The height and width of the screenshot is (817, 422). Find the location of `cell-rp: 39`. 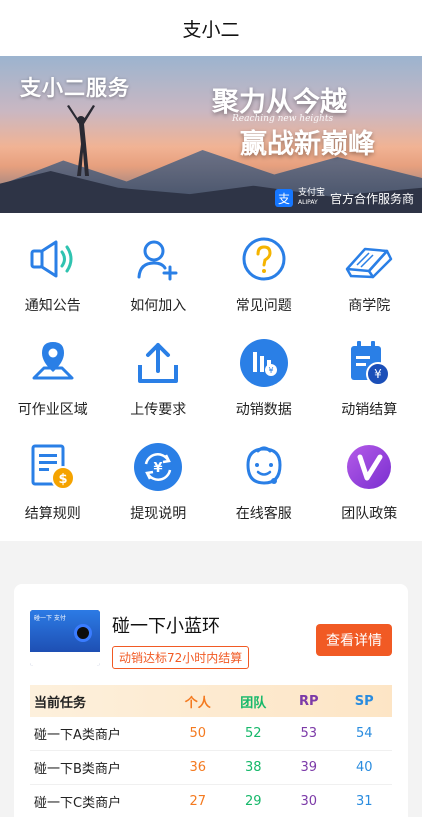

cell-rp: 39 is located at coordinates (309, 767).